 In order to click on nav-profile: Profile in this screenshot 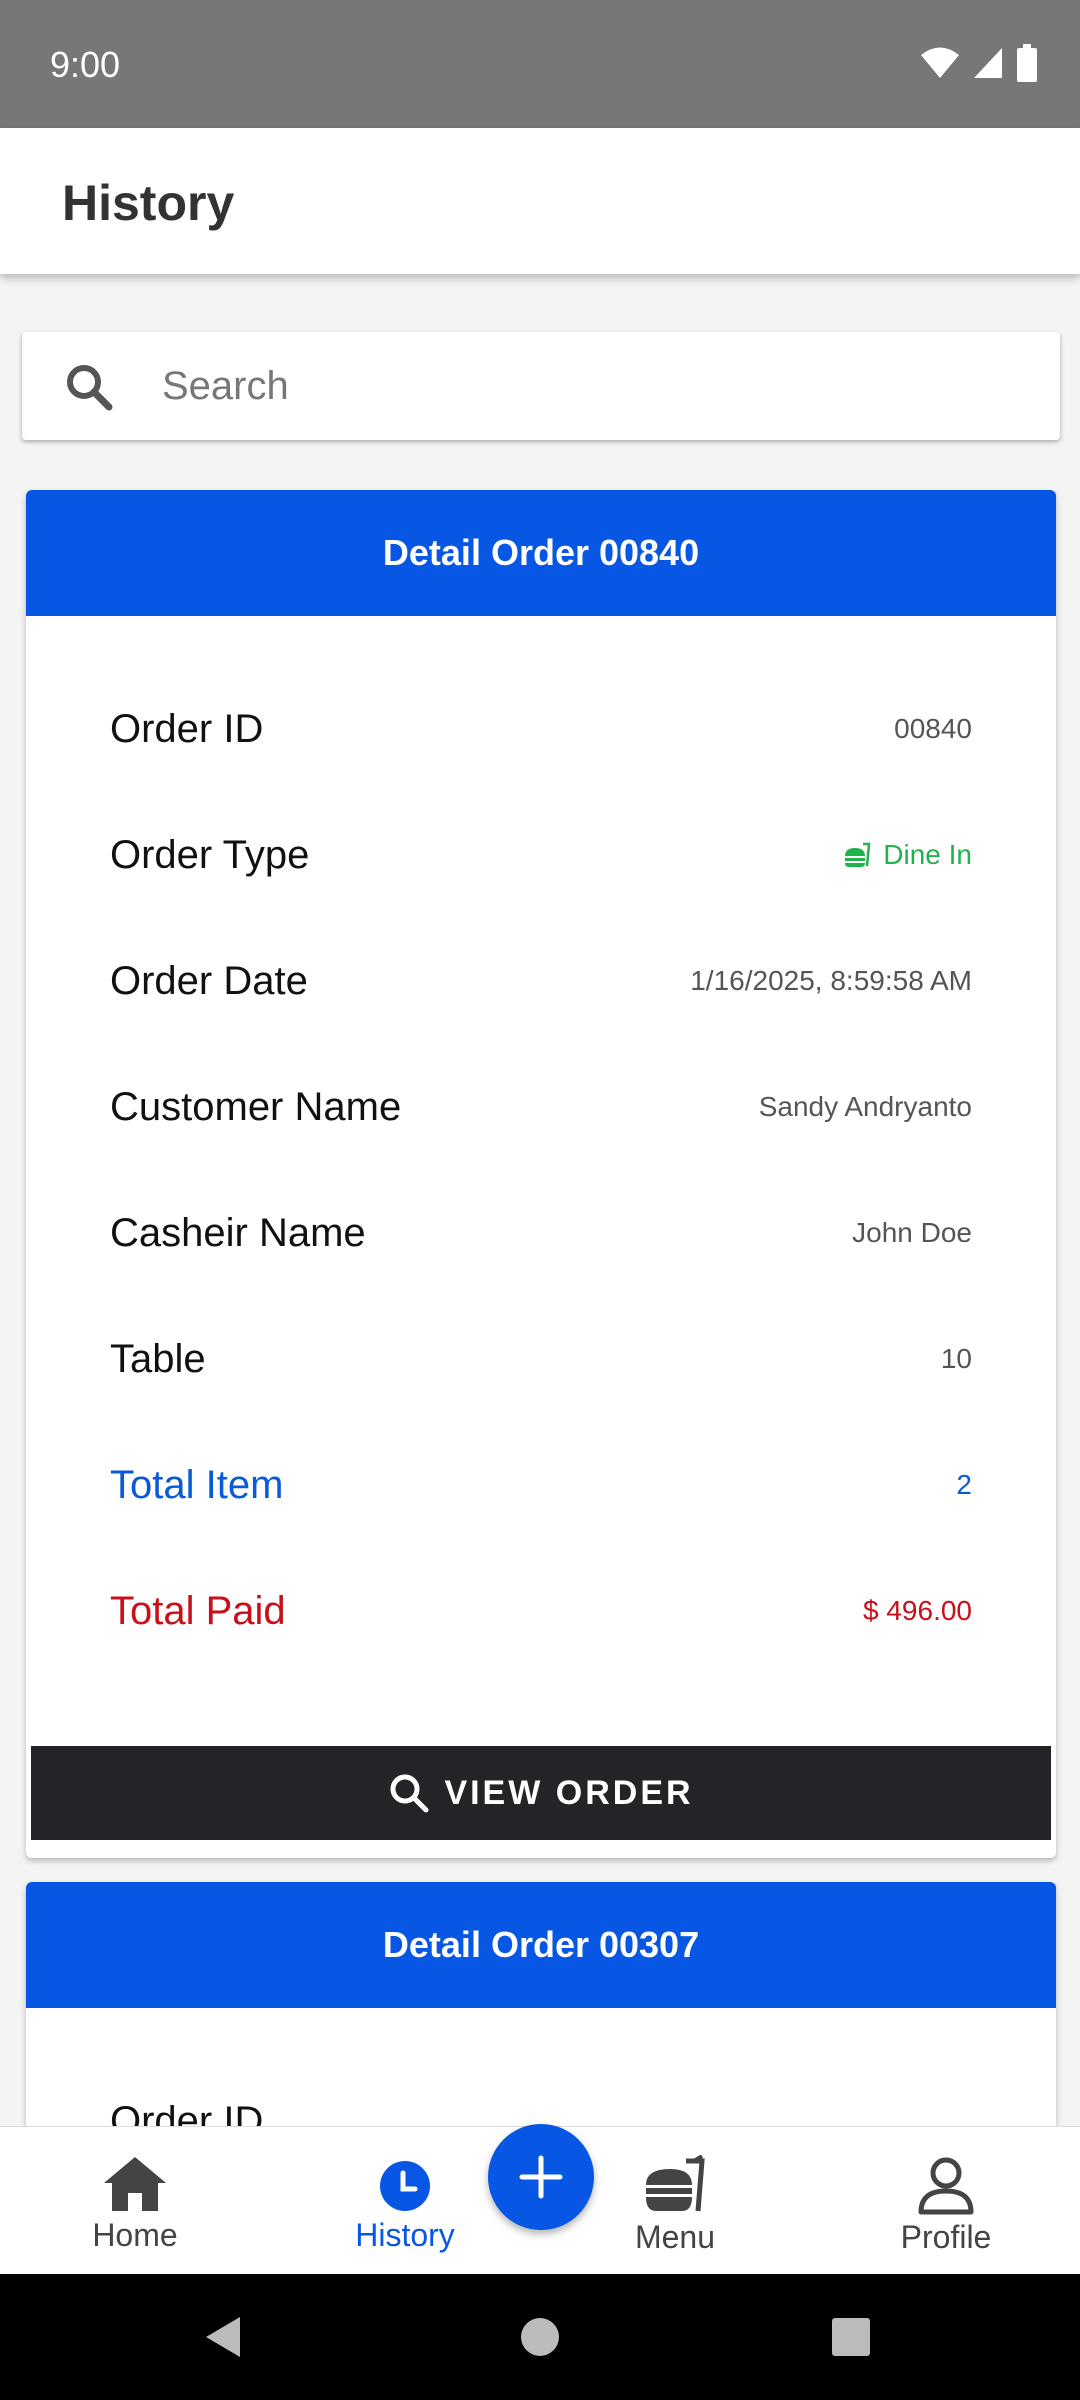, I will do `click(946, 2205)`.